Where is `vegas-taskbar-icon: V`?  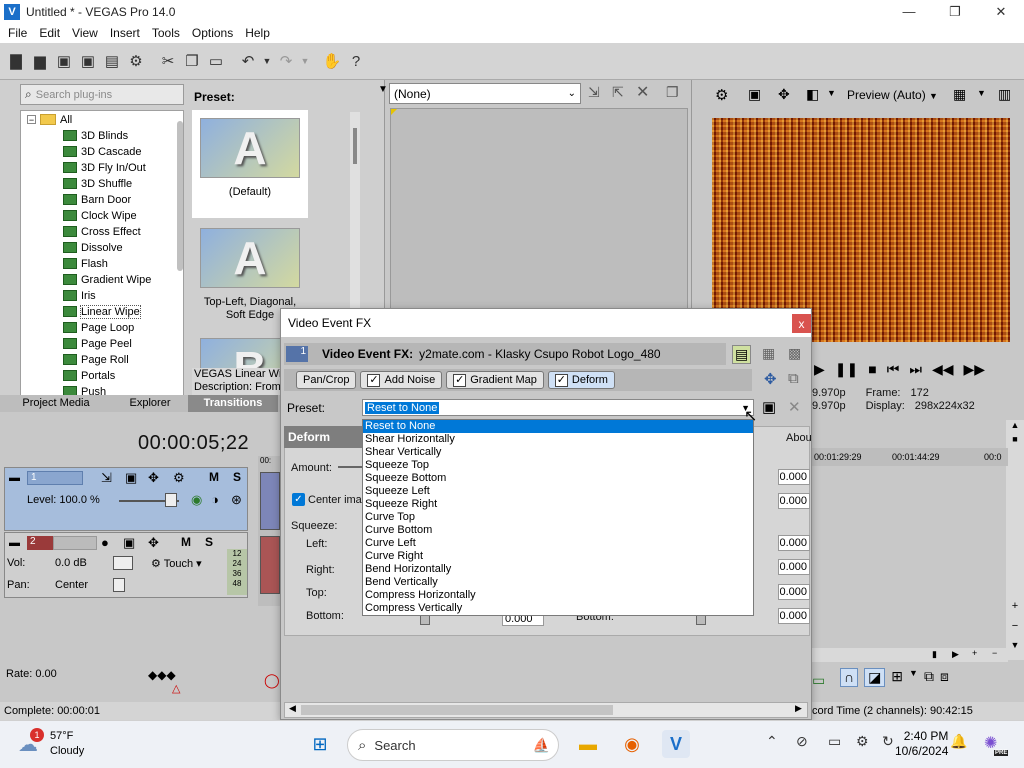
vegas-taskbar-icon: V is located at coordinates (676, 744).